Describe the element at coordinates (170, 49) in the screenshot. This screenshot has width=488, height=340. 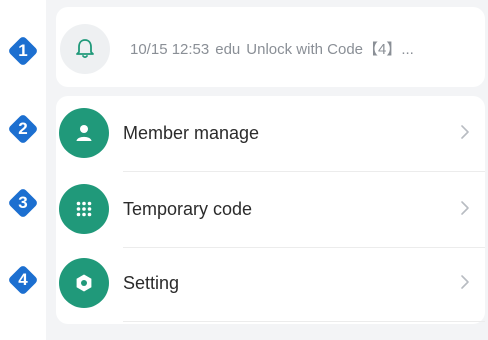
I see `notification-timestamp: 10/15 12:53` at that location.